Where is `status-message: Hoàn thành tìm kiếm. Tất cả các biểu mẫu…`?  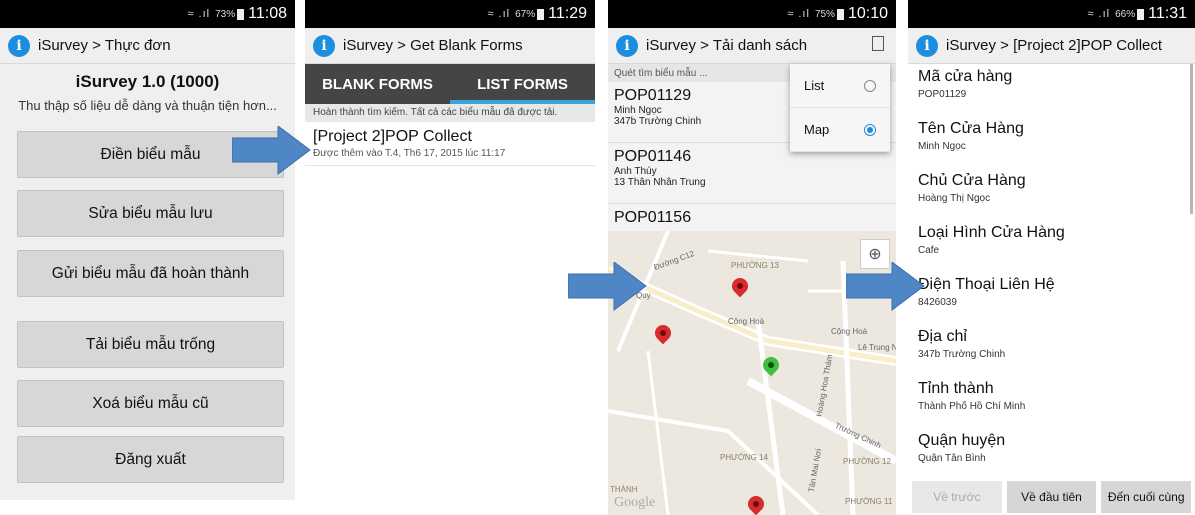 status-message: Hoàn thành tìm kiếm. Tất cả các biểu mẫu… is located at coordinates (450, 113).